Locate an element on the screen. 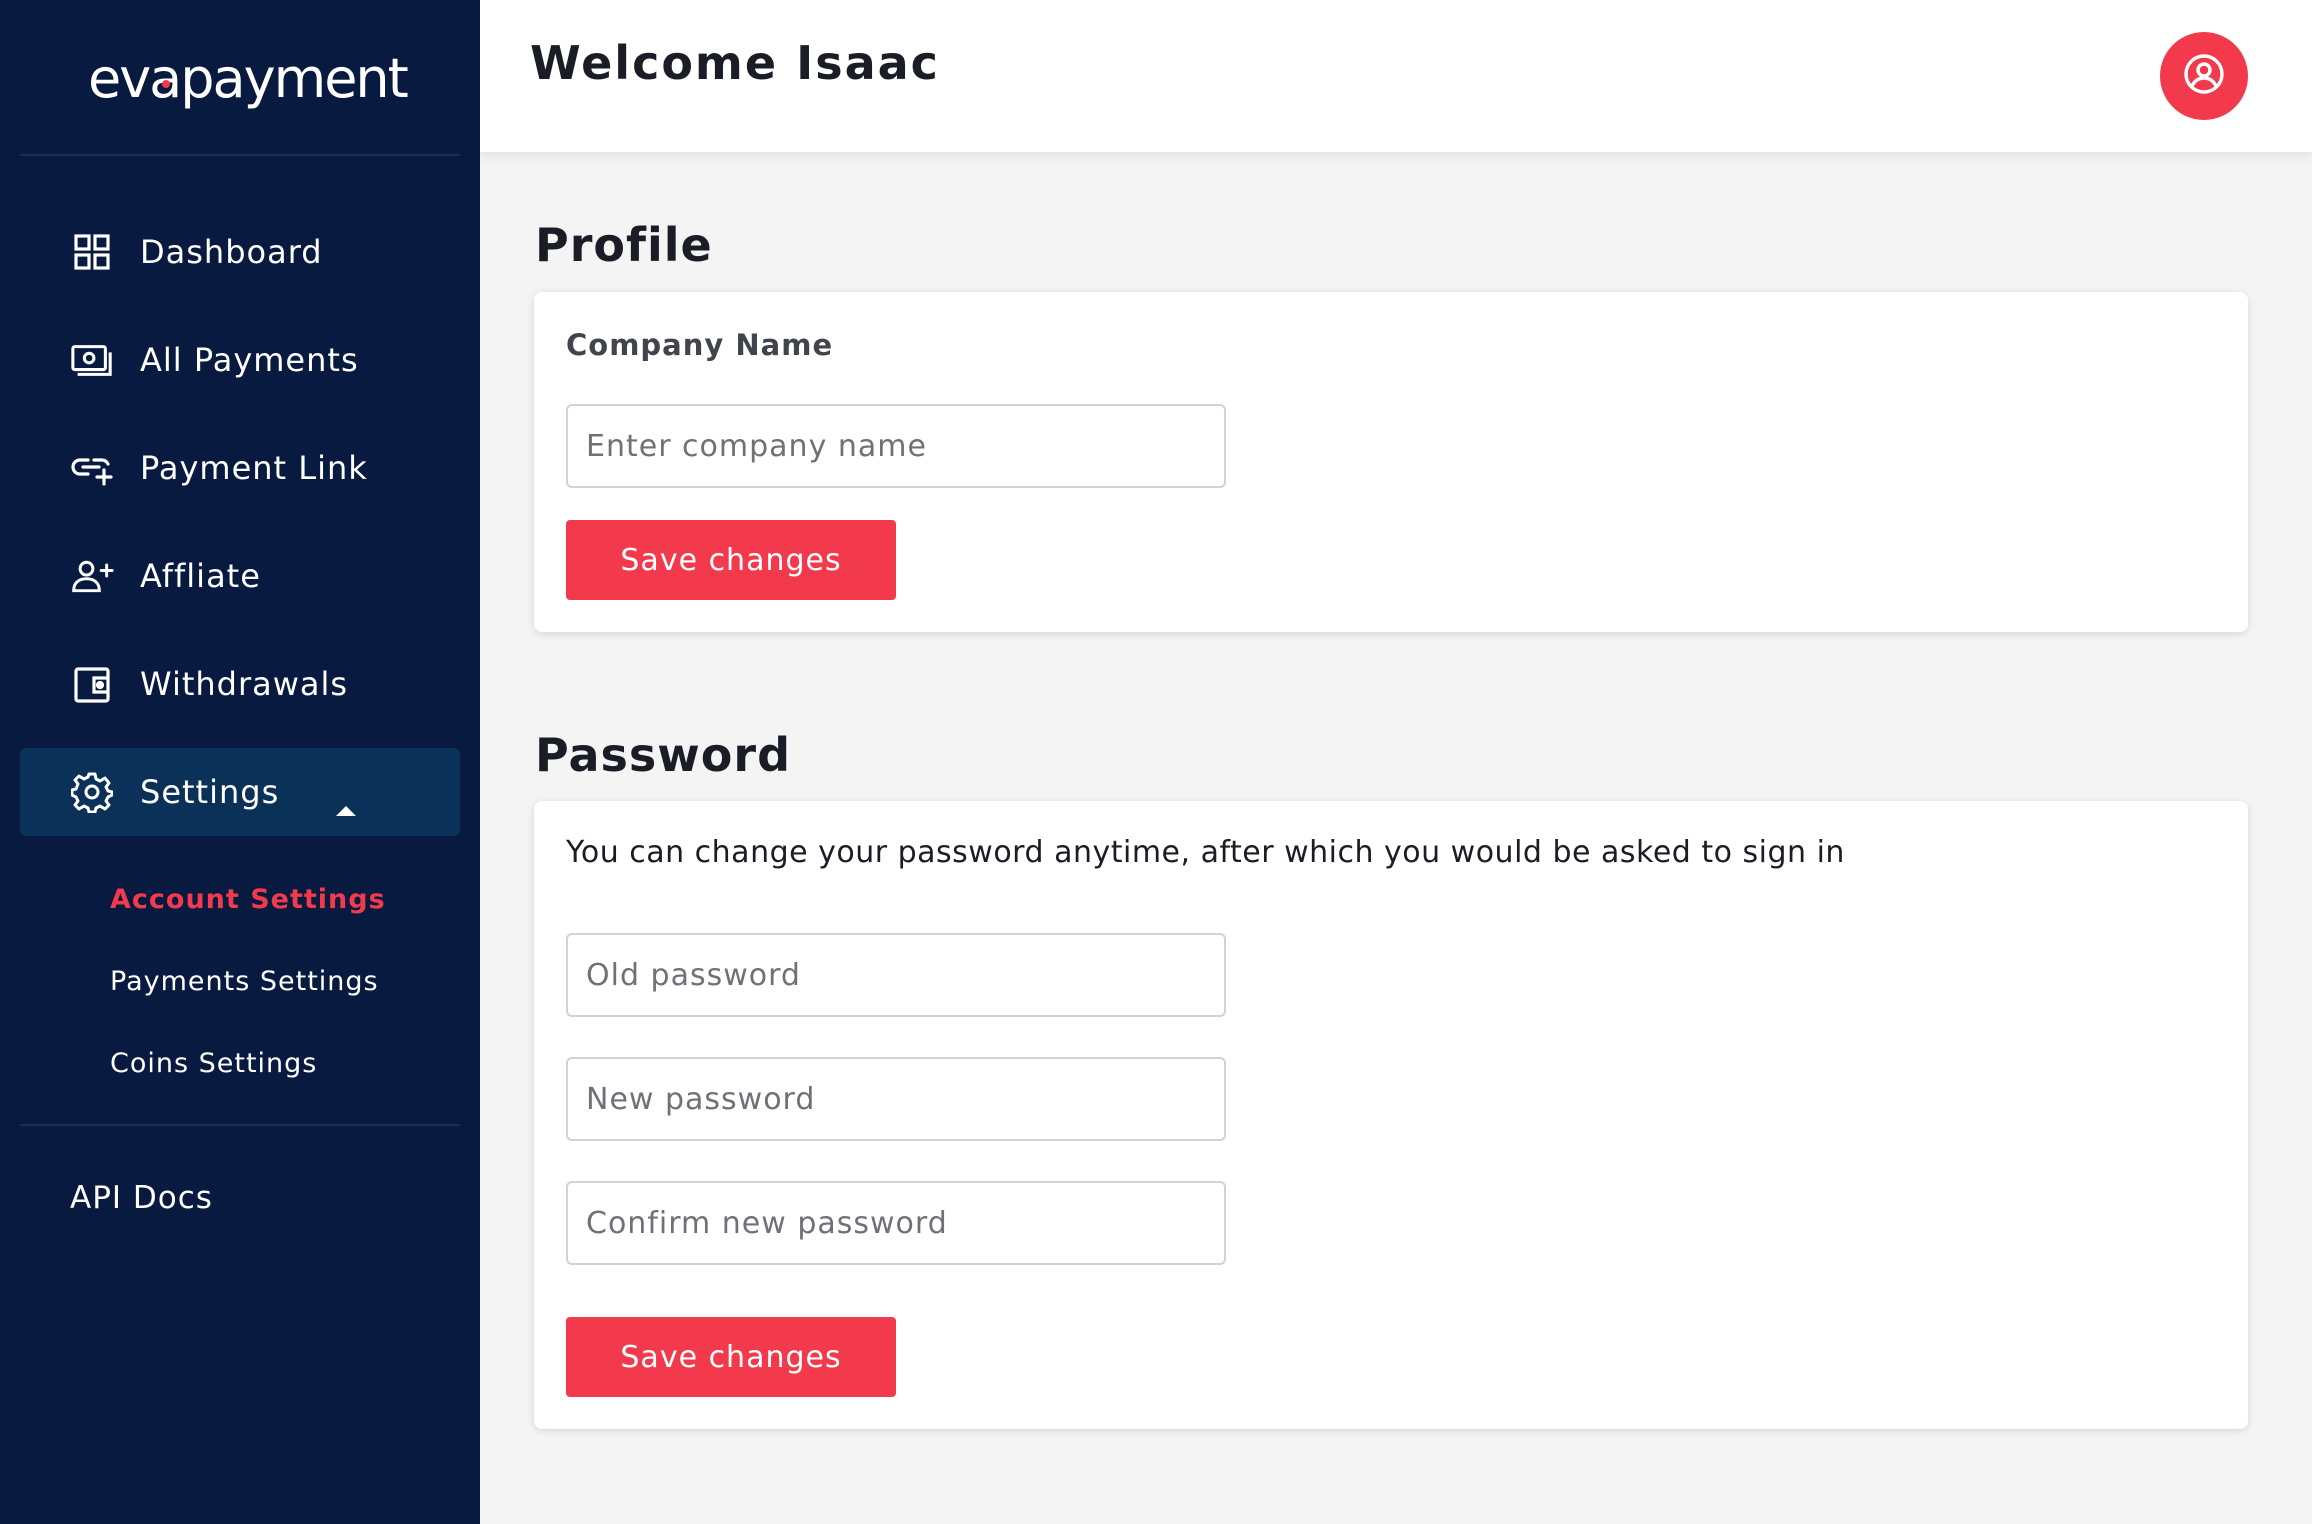  sidebar-item-label: All Payments is located at coordinates (249, 360).